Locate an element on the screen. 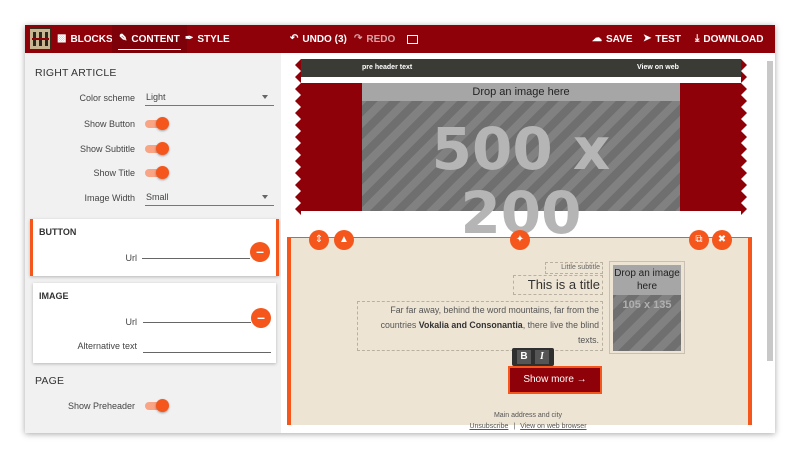  alt-text-label: Alternative text is located at coordinates (107, 346).